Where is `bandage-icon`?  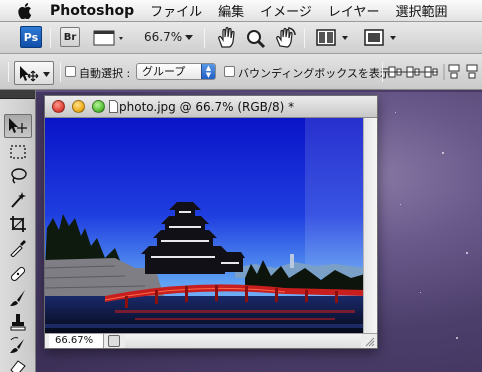
bandage-icon is located at coordinates (18, 274).